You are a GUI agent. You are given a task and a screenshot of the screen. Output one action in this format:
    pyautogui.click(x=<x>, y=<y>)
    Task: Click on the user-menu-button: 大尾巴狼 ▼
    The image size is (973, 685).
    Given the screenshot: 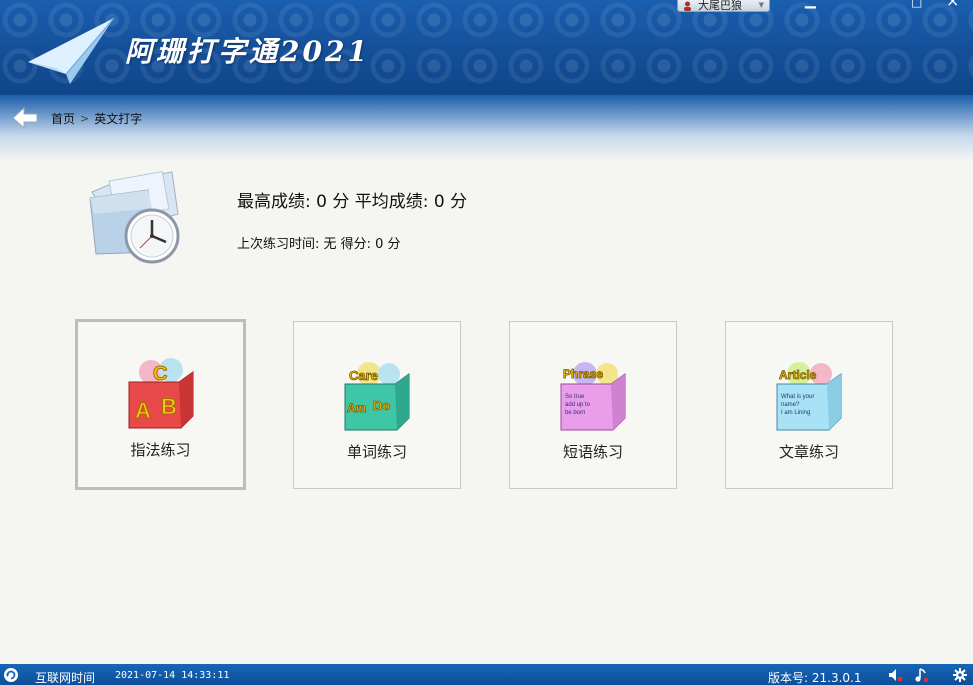 What is the action you would take?
    pyautogui.click(x=723, y=6)
    